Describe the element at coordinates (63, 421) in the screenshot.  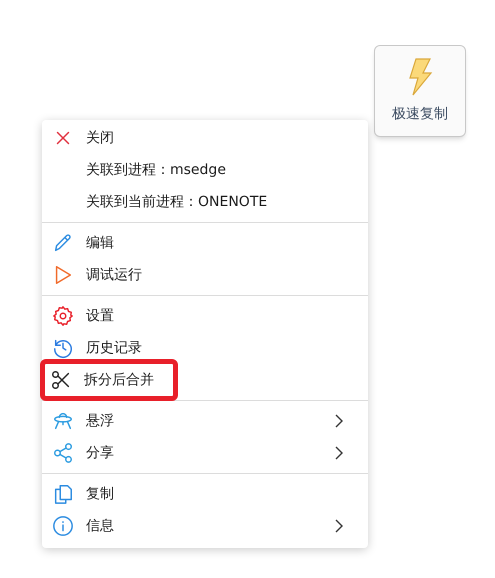
I see `ufo-icon` at that location.